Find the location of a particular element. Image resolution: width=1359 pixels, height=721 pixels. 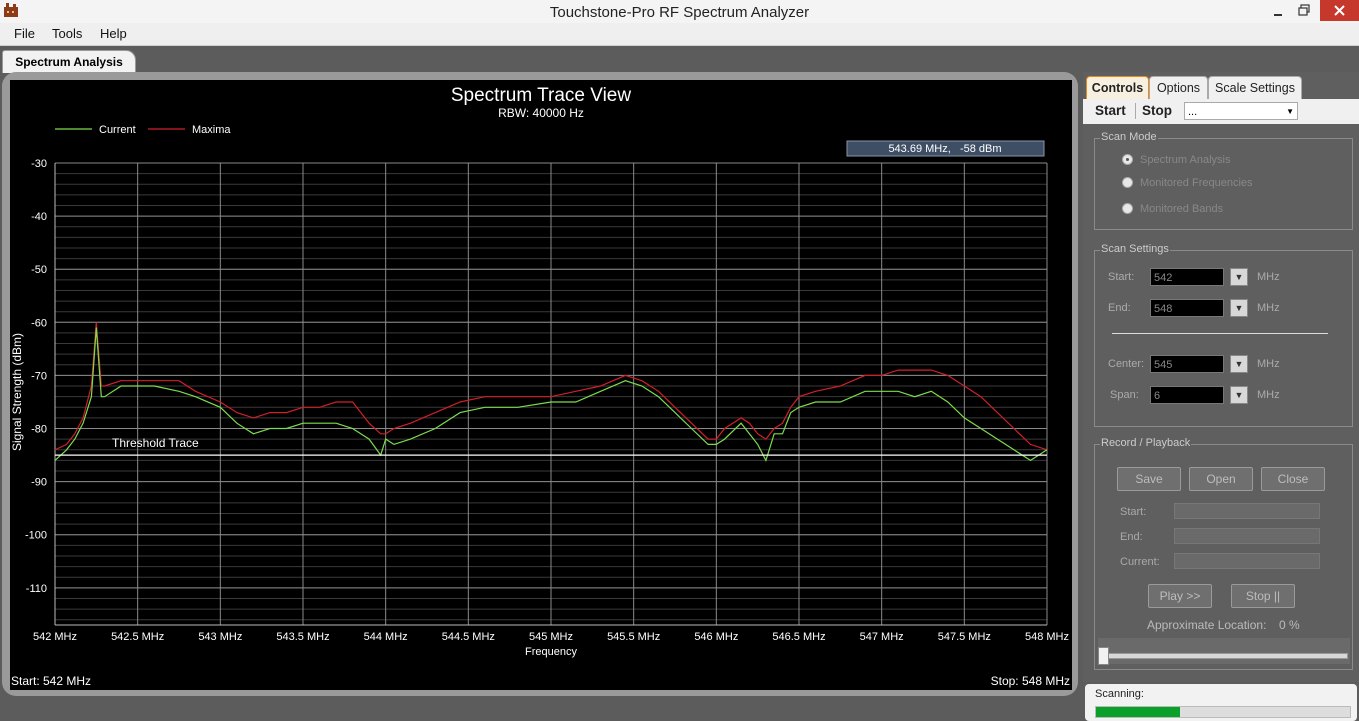

title-bar: Touchstone-Pro RF Spectrum Analyzer is located at coordinates (679, 11).